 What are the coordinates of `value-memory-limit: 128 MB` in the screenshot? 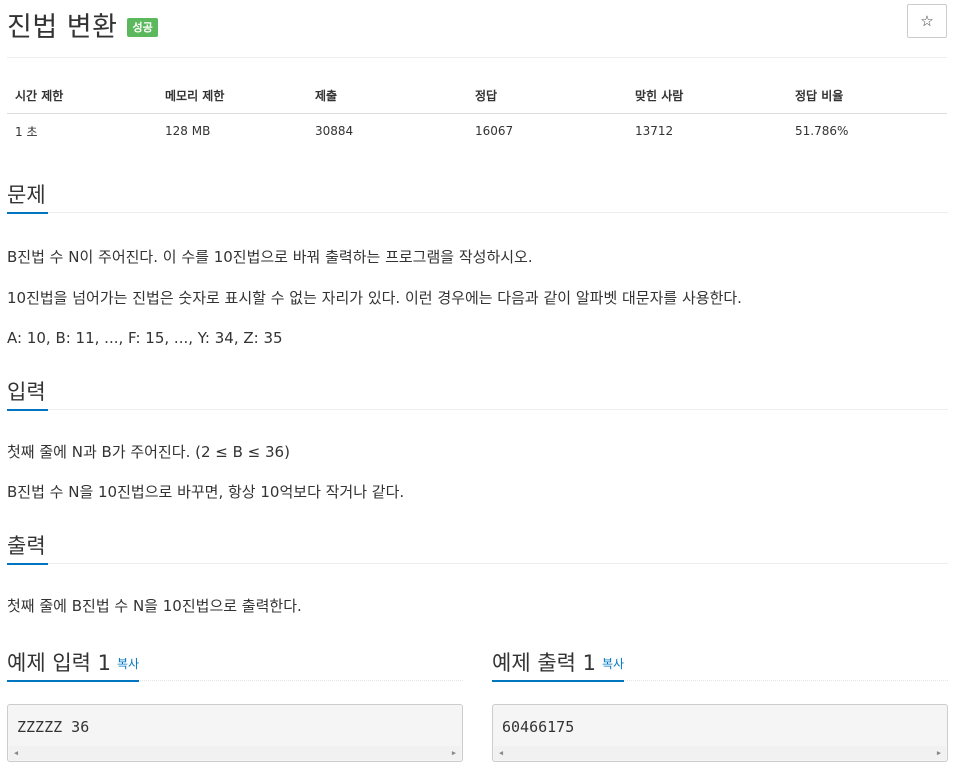 It's located at (188, 131).